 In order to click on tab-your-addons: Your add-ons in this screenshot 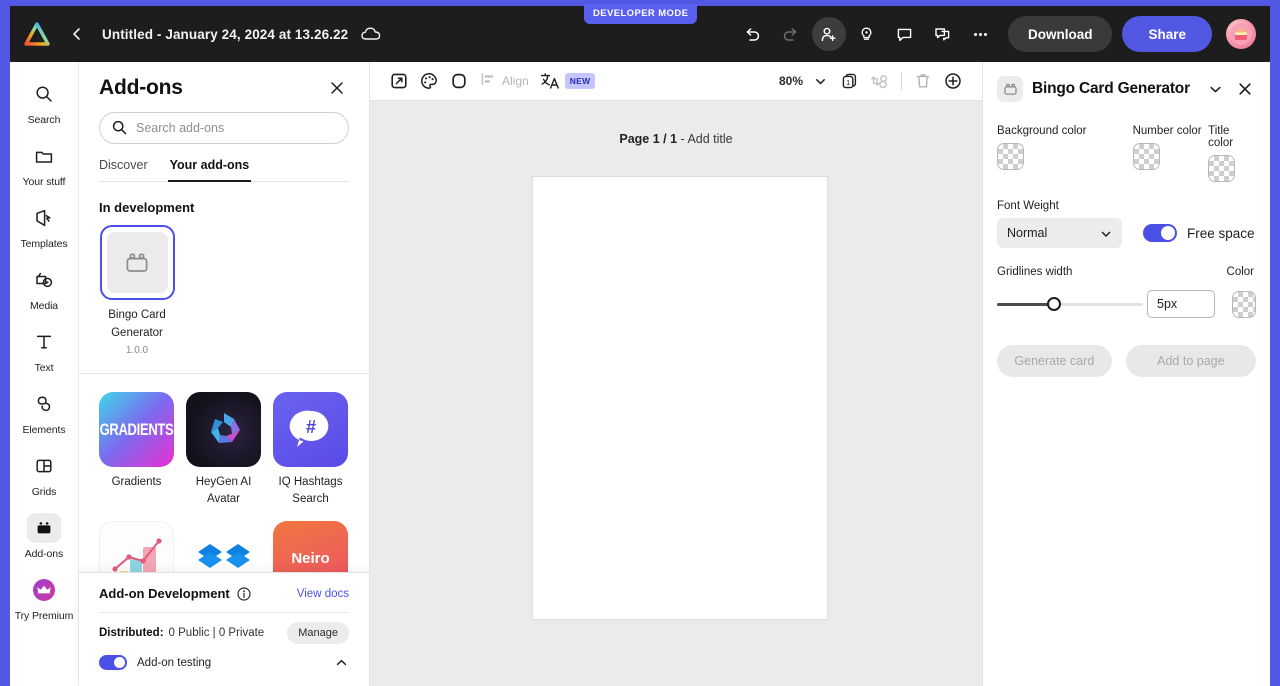, I will do `click(209, 170)`.